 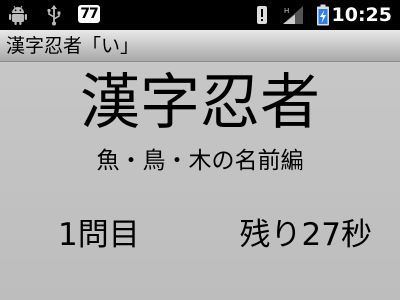 I want to click on category-subtitle: 魚・鳥・木の名前編, so click(x=200, y=161).